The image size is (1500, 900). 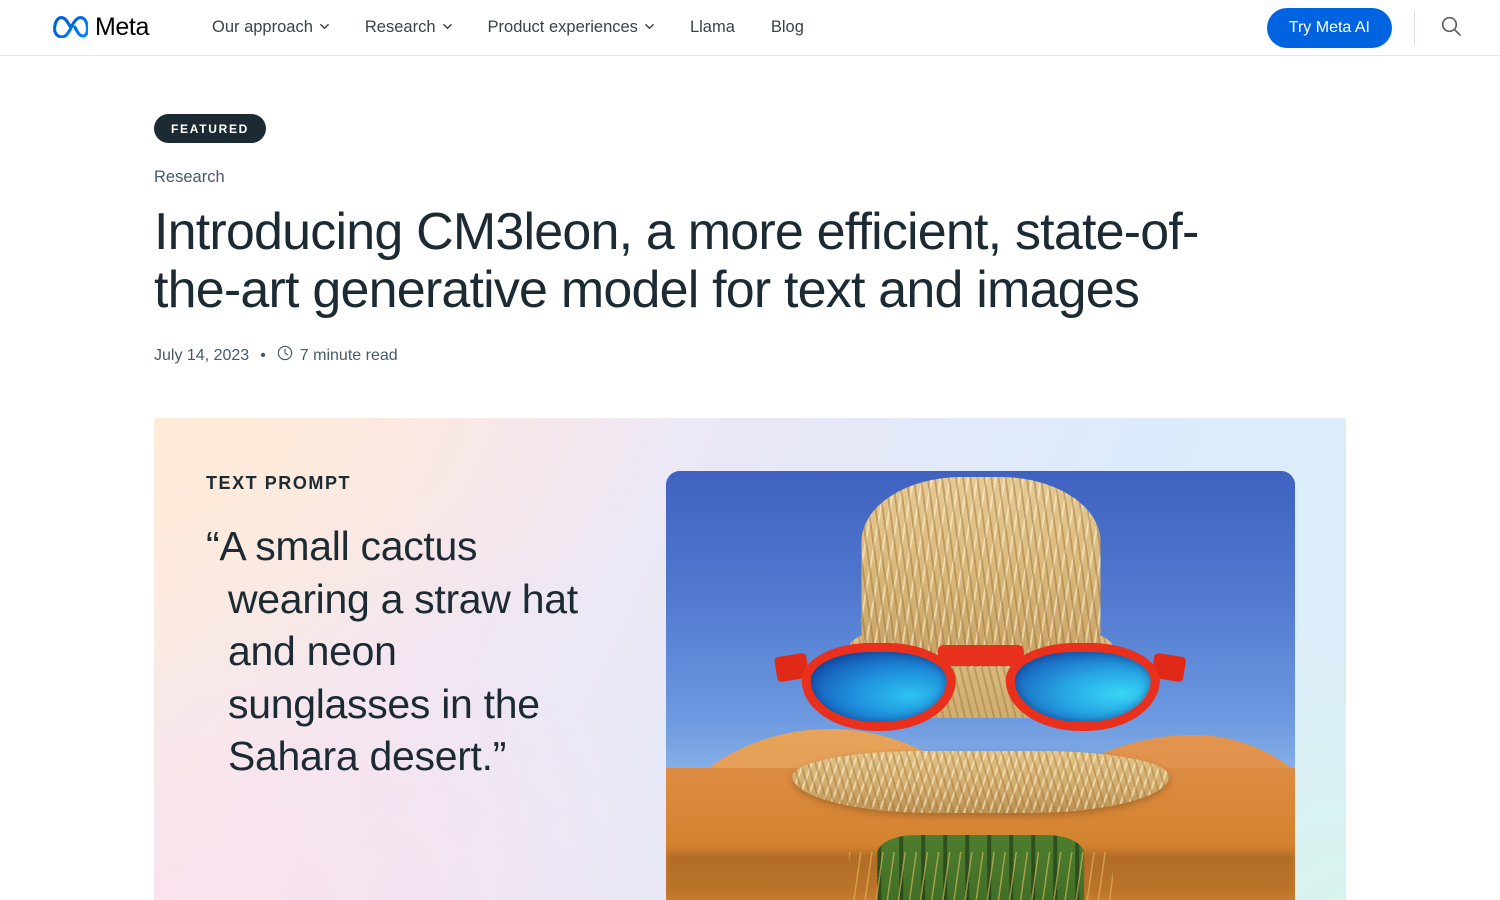 I want to click on read-time-label: 7 minute read, so click(x=348, y=355).